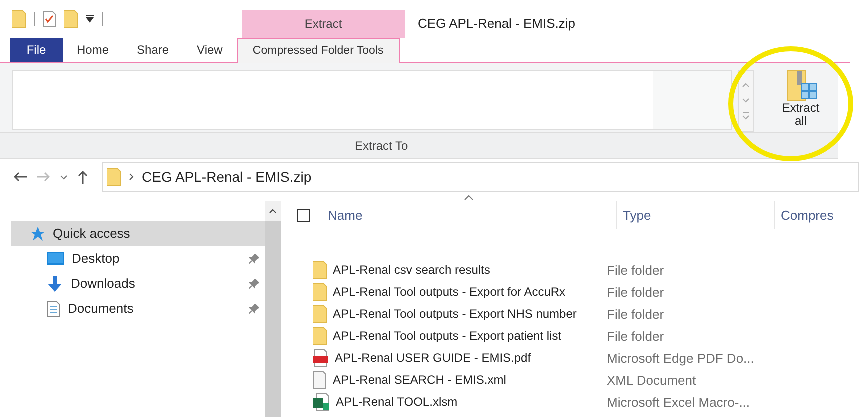 The height and width of the screenshot is (417, 859). Describe the element at coordinates (55, 259) in the screenshot. I see `desktop-icon` at that location.